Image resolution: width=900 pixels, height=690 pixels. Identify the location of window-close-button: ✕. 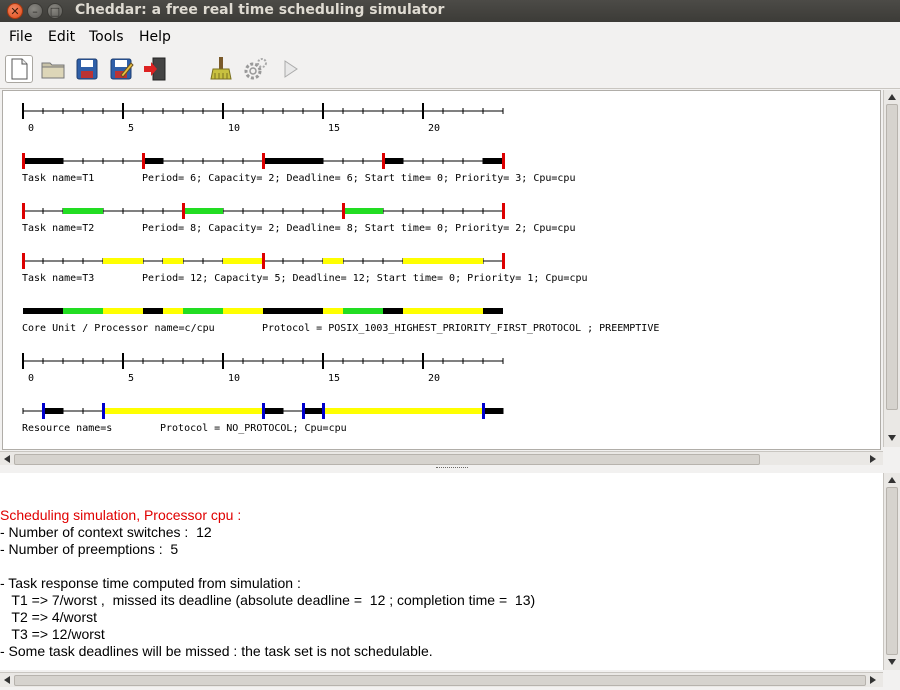
(15, 11).